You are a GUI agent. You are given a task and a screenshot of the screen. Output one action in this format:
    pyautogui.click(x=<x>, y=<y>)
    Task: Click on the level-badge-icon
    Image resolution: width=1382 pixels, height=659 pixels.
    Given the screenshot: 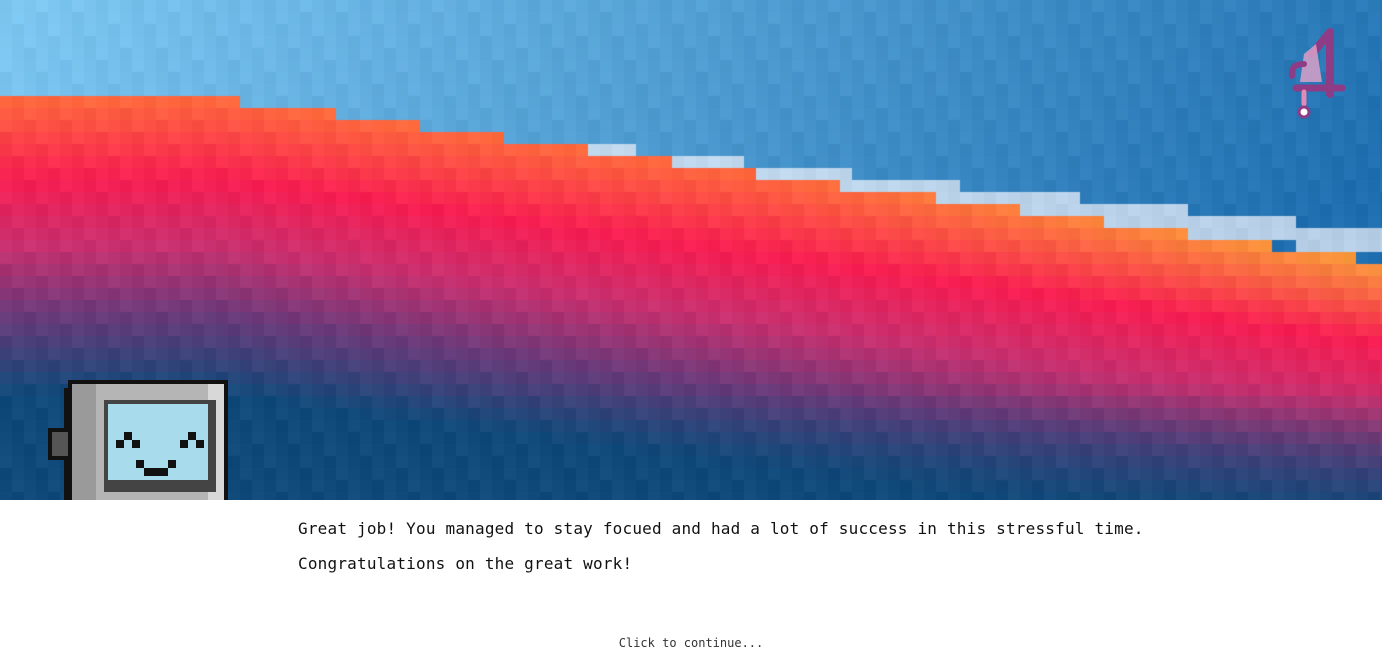 What is the action you would take?
    pyautogui.click(x=1317, y=73)
    